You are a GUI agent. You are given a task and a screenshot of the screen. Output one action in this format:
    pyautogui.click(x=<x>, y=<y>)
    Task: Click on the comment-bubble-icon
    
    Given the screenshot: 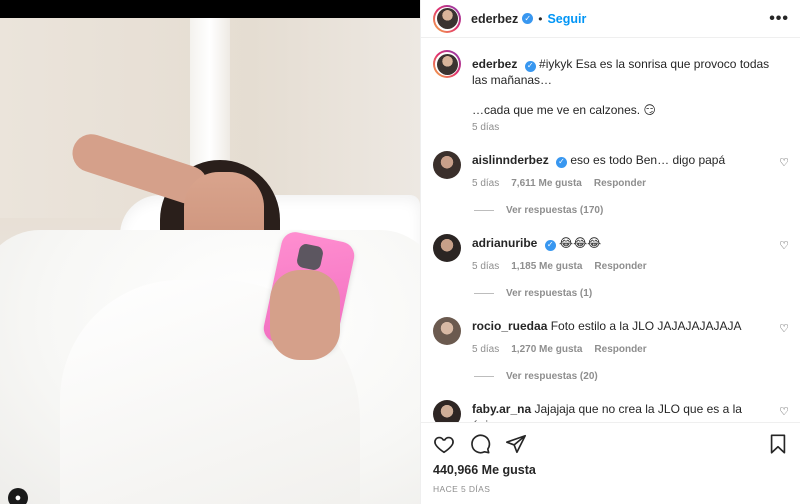 What is the action you would take?
    pyautogui.click(x=480, y=444)
    